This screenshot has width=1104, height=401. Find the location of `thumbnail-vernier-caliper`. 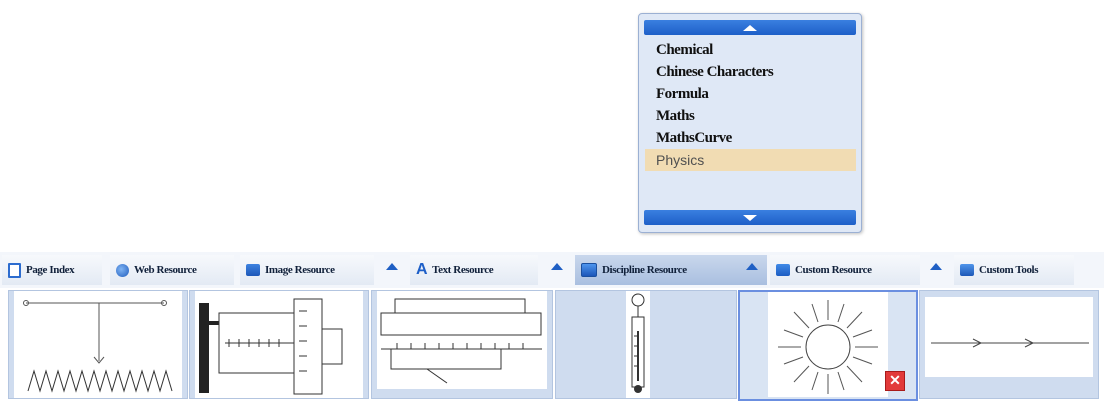

thumbnail-vernier-caliper is located at coordinates (462, 344).